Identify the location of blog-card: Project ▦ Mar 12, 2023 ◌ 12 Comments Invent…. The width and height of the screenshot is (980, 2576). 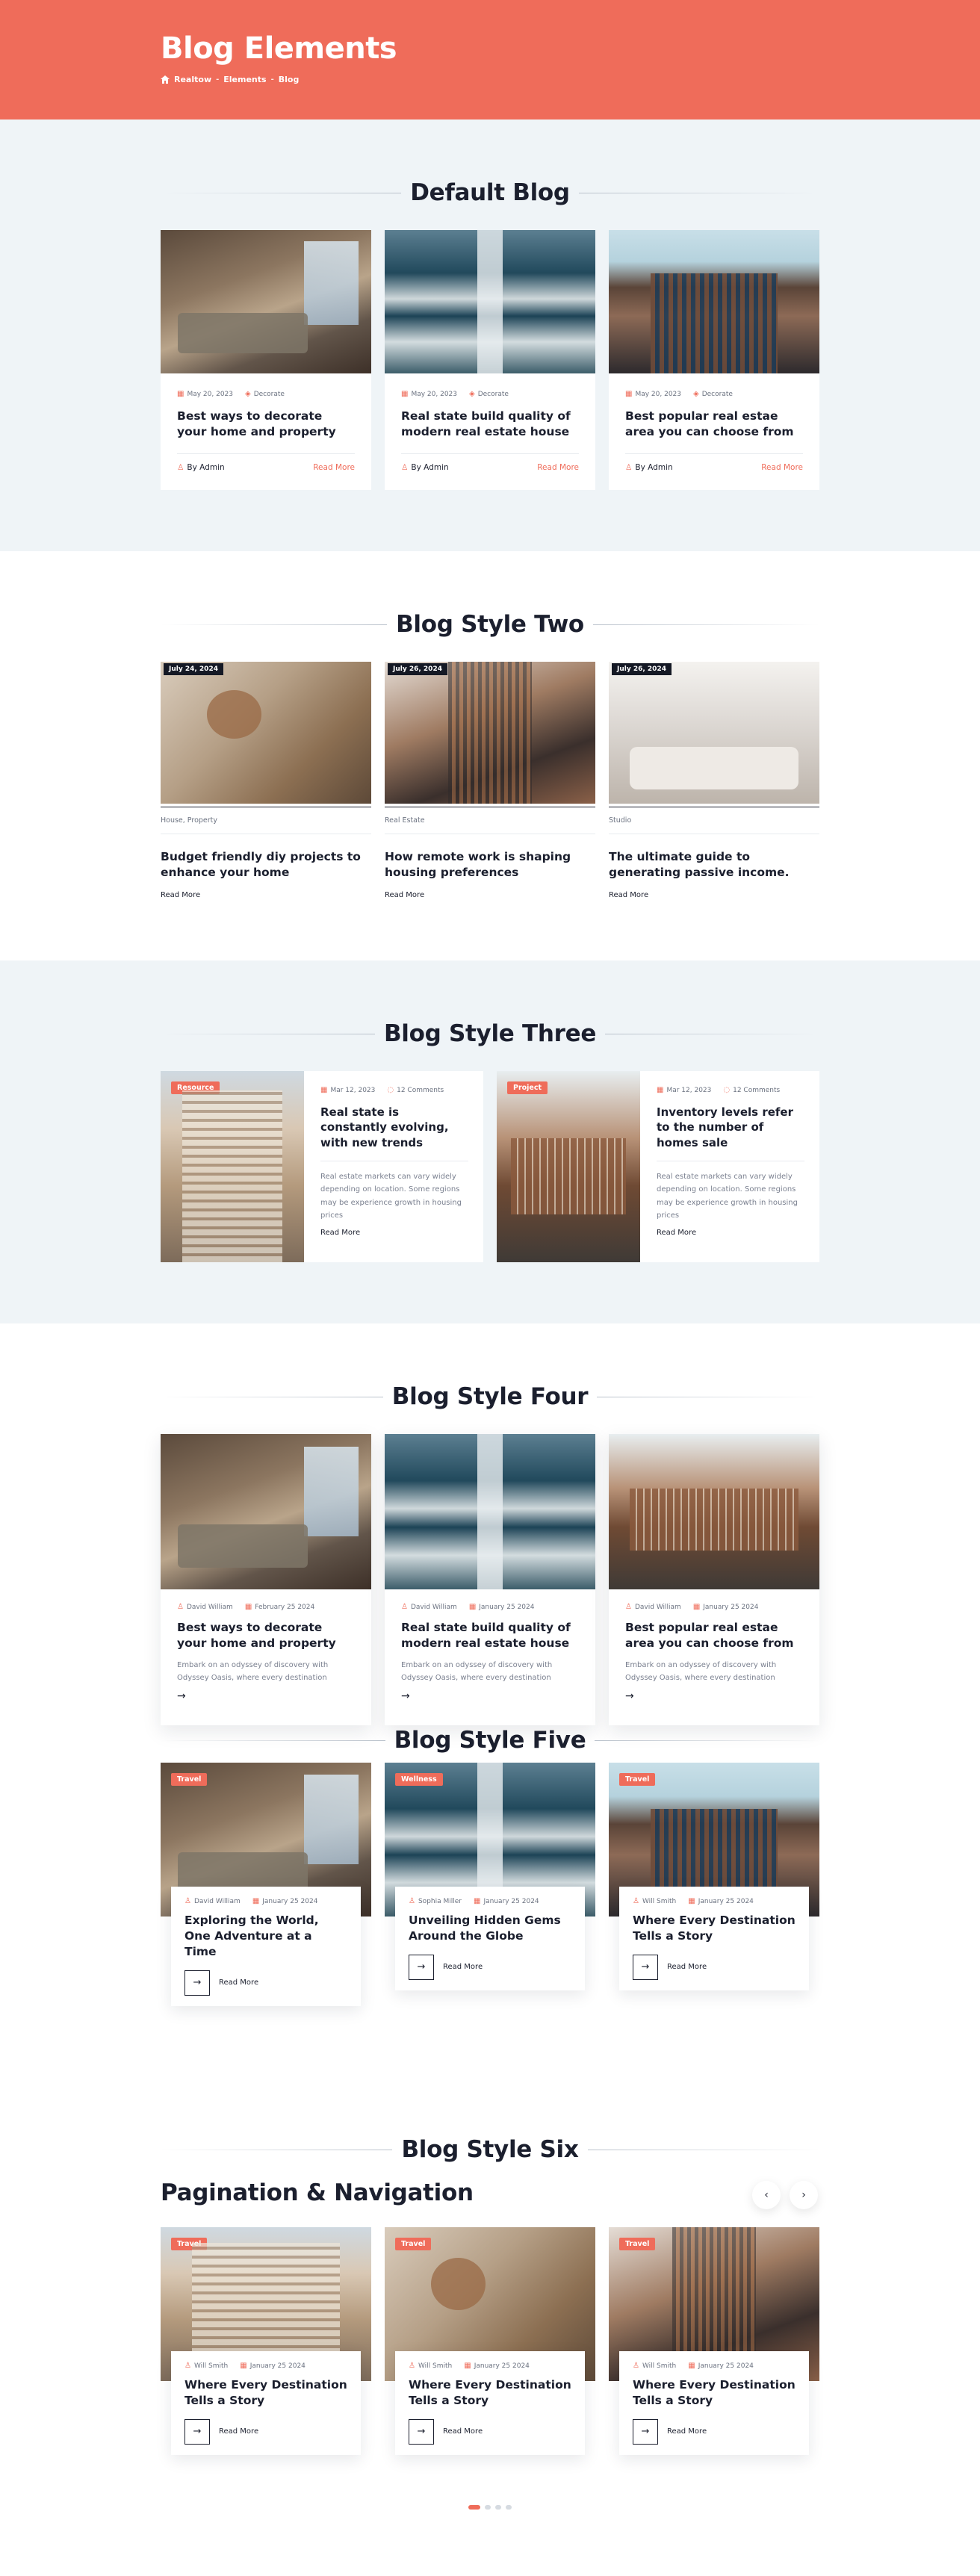
(658, 1166).